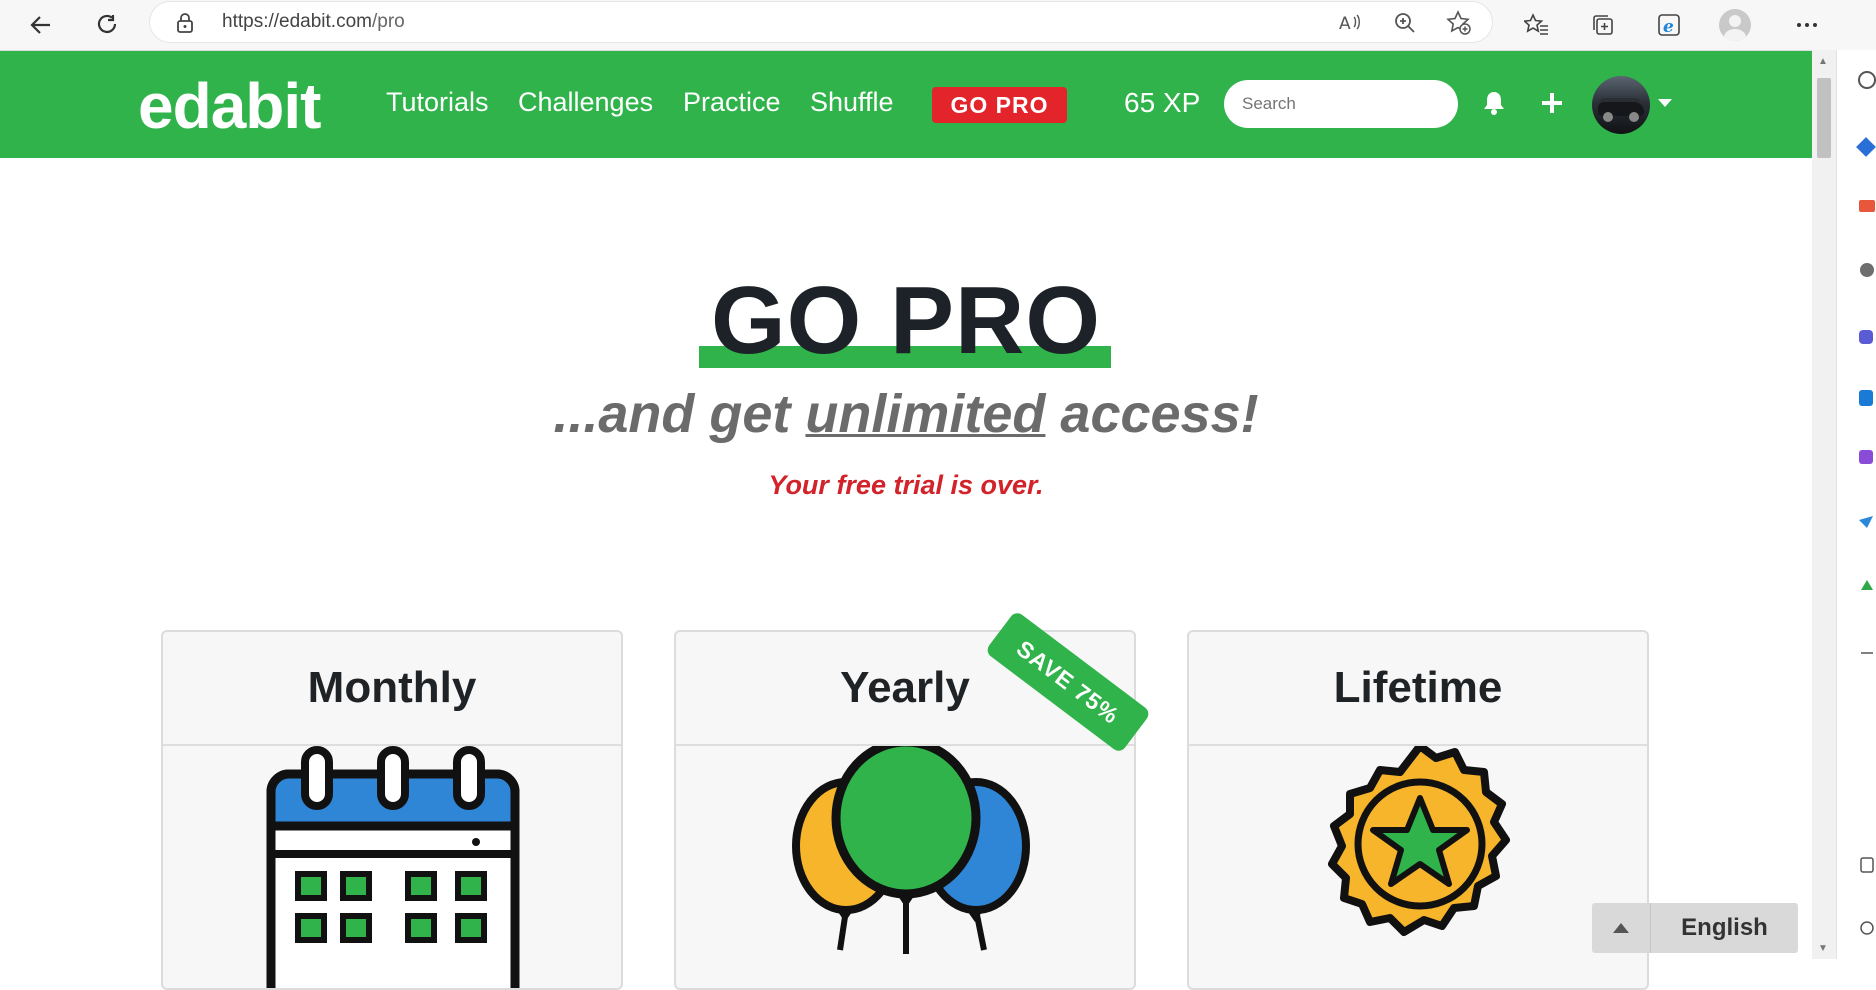  Describe the element at coordinates (1856, 504) in the screenshot. I see `browser-sidebar` at that location.